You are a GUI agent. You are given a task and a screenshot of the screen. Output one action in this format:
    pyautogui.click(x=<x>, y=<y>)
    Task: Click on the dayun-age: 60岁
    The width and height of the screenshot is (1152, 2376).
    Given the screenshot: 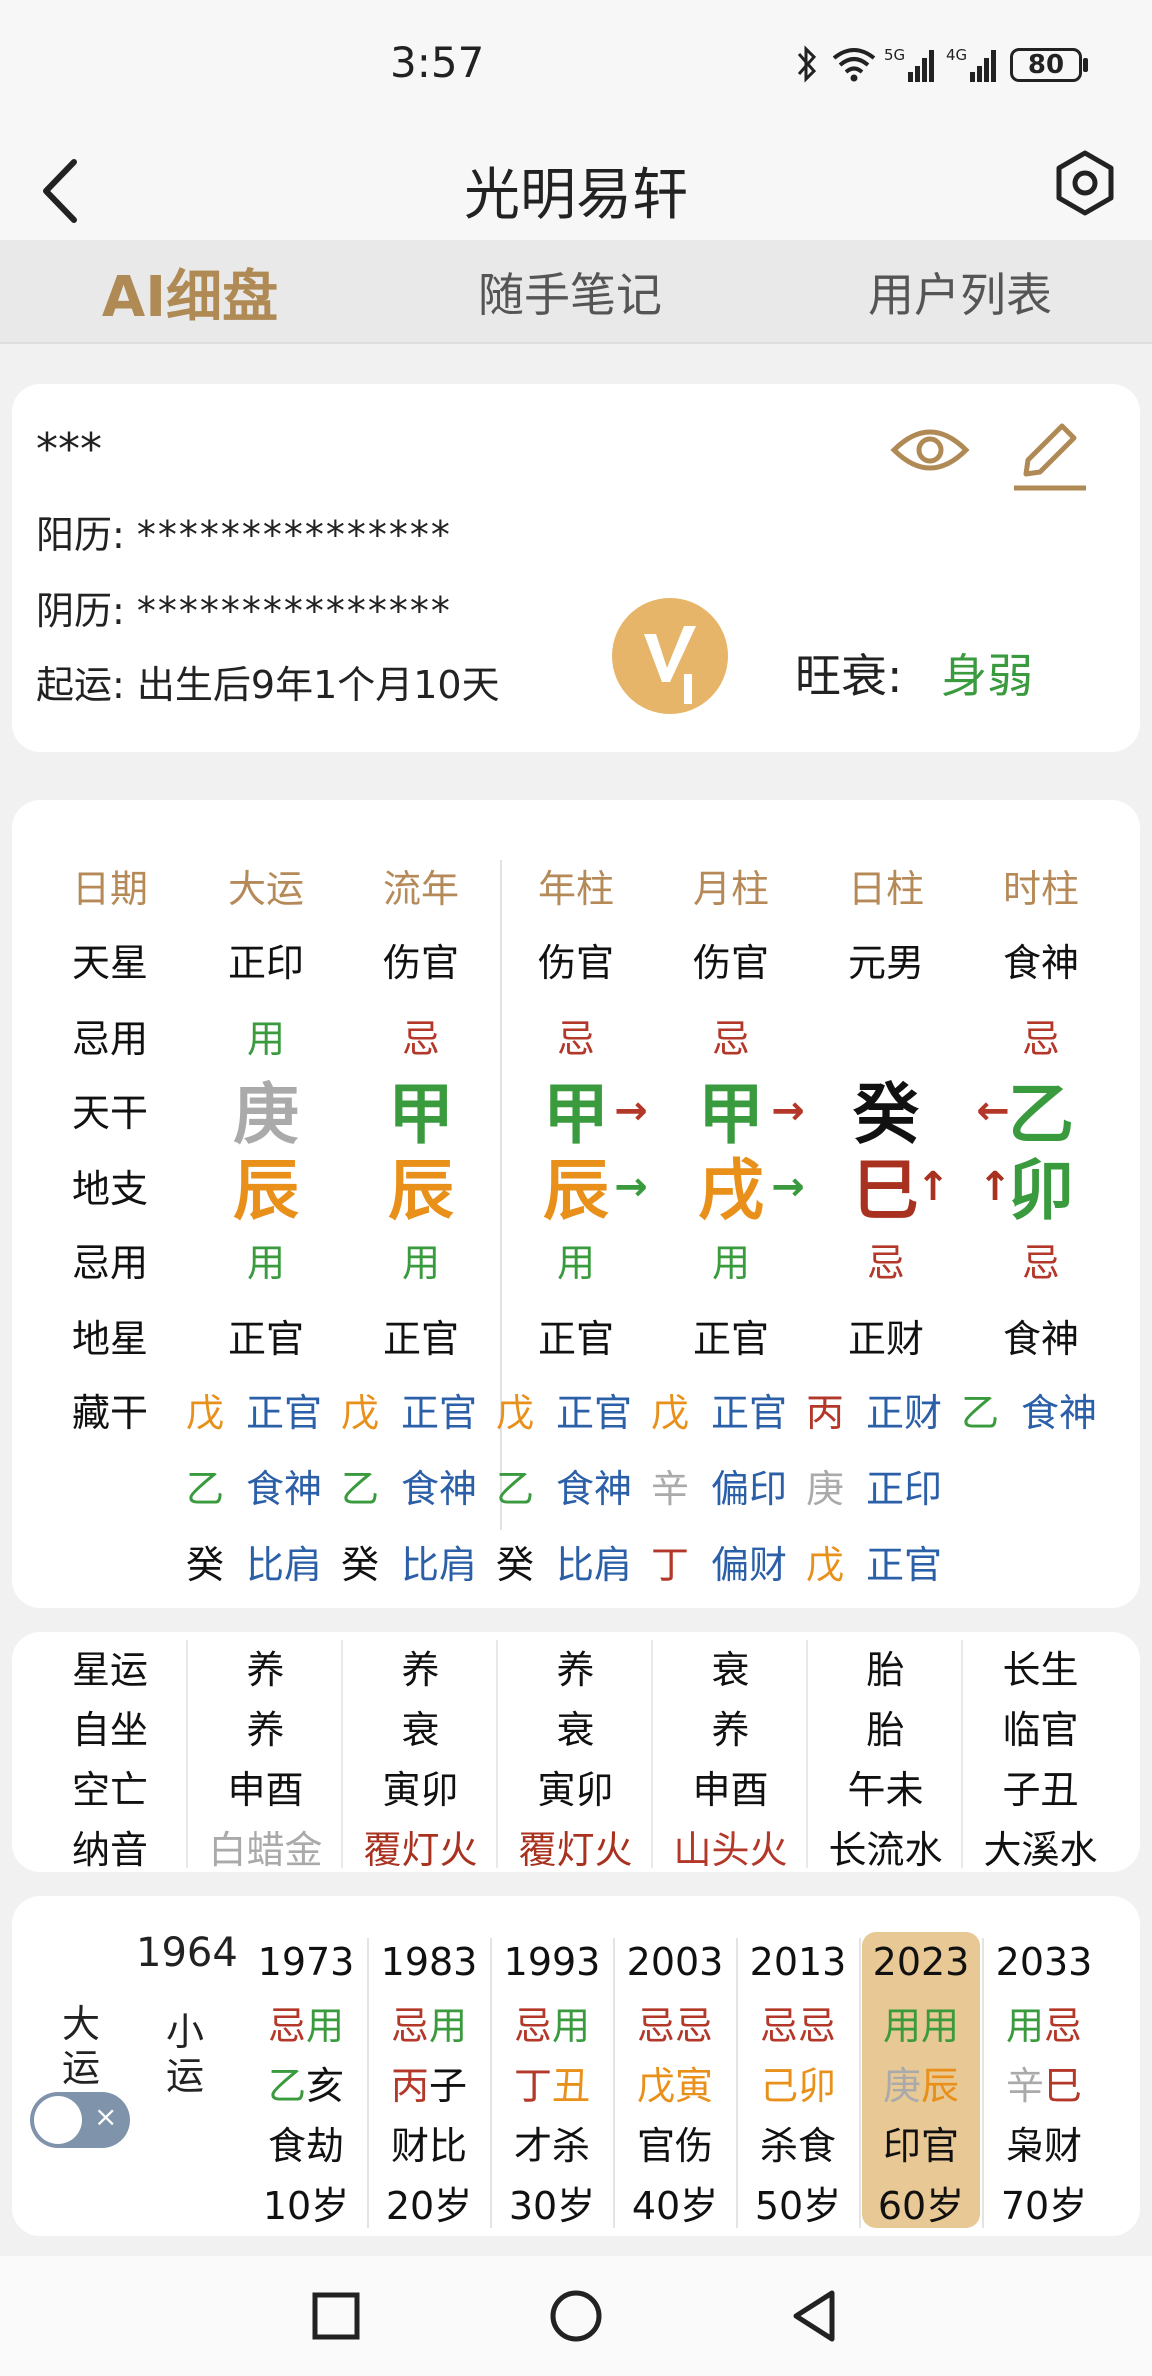 What is the action you would take?
    pyautogui.click(x=921, y=2205)
    